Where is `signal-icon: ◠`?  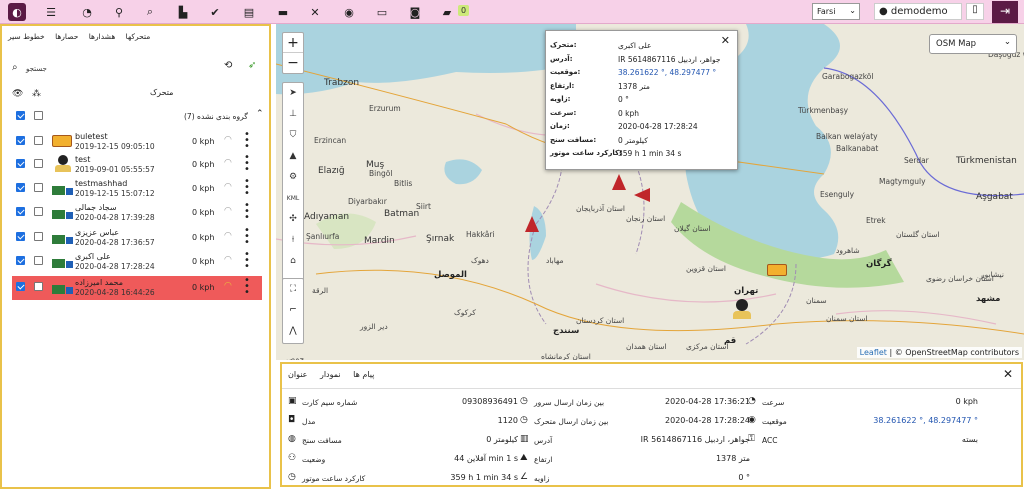
signal-icon: ◠ is located at coordinates (228, 286).